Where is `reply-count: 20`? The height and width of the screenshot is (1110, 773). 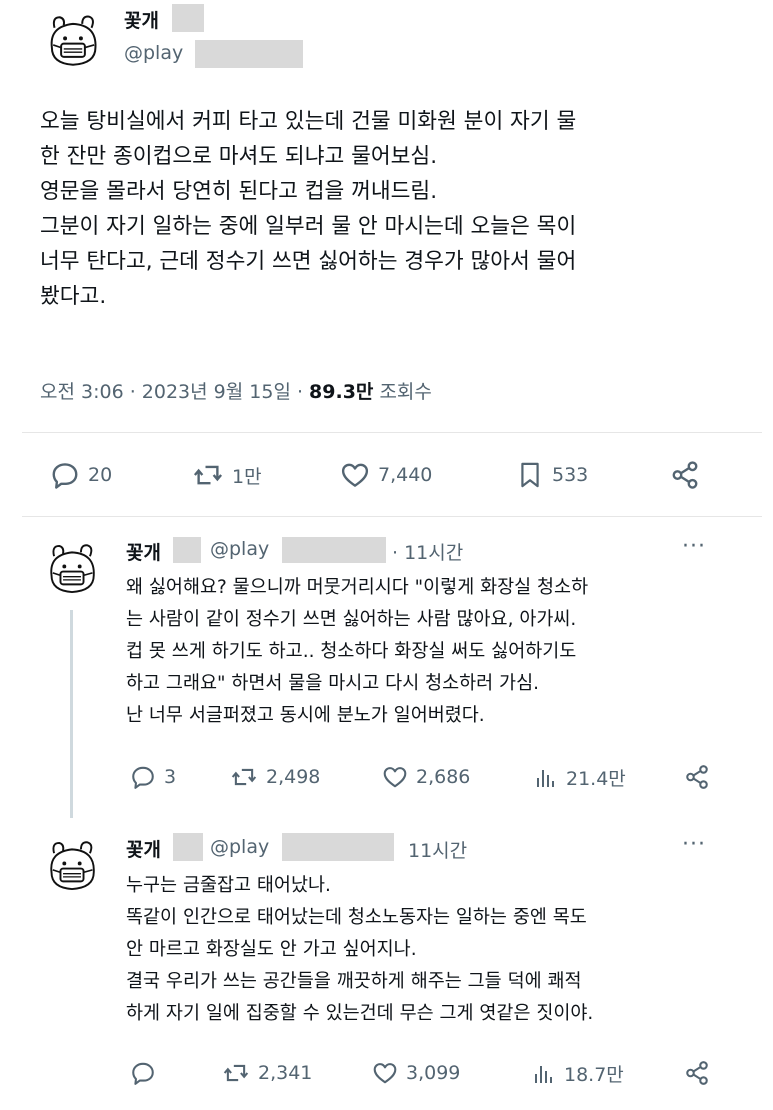 reply-count: 20 is located at coordinates (100, 475).